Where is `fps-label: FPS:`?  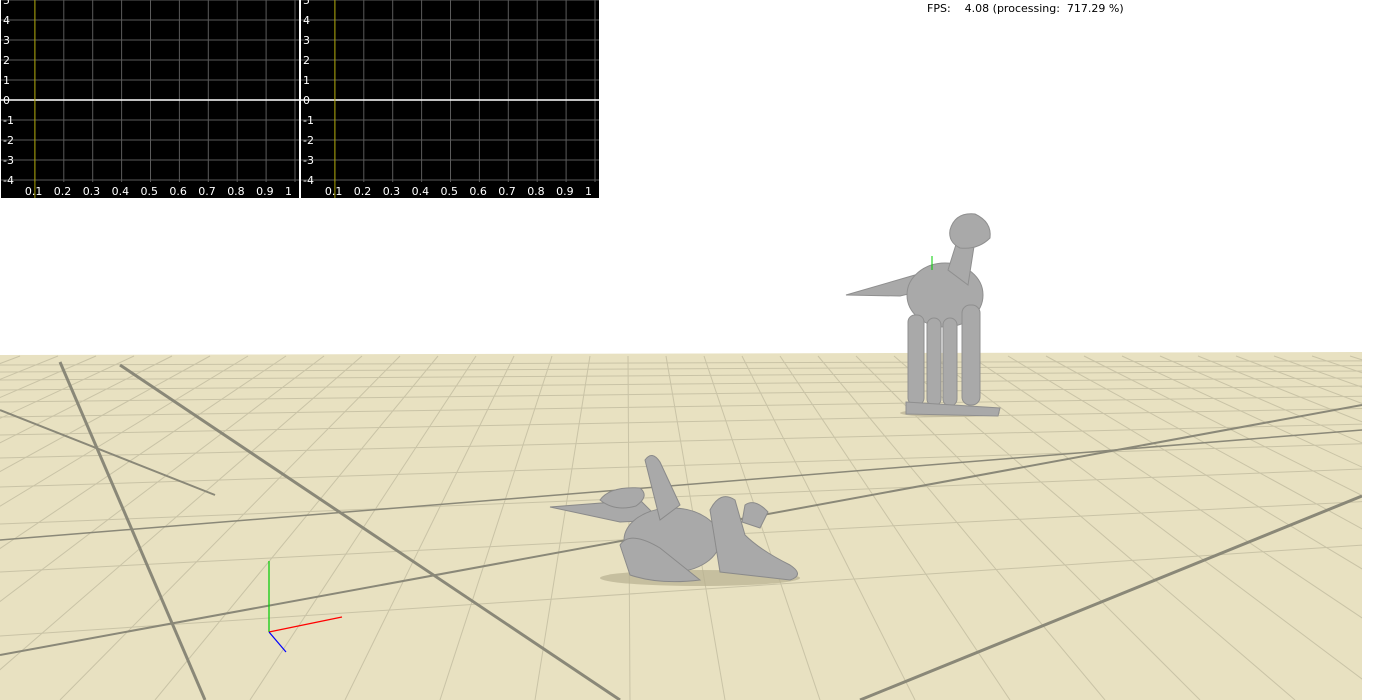
fps-label: FPS: is located at coordinates (939, 8).